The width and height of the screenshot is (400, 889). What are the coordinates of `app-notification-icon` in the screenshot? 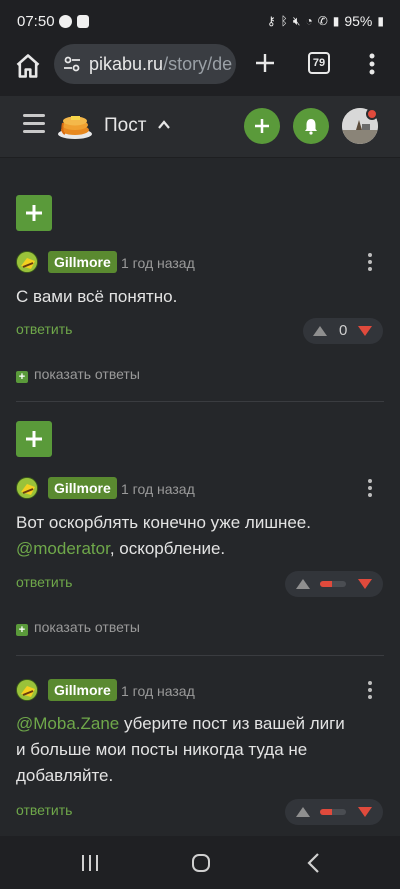 It's located at (83, 21).